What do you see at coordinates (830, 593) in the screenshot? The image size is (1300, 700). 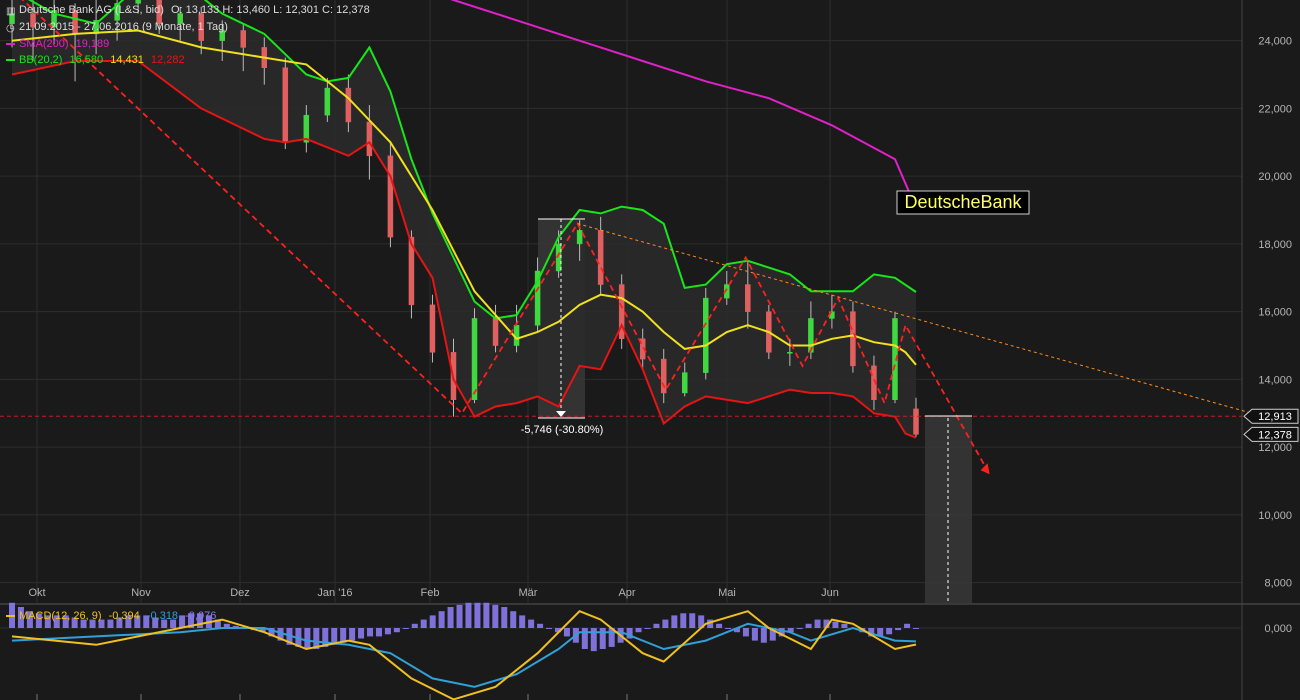 I see `x-tick-label: Jun` at bounding box center [830, 593].